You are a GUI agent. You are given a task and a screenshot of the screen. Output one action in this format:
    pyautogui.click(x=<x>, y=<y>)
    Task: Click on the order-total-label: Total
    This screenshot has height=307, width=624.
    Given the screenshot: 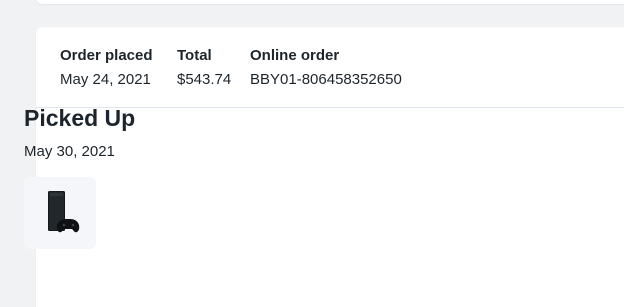 What is the action you would take?
    pyautogui.click(x=194, y=55)
    